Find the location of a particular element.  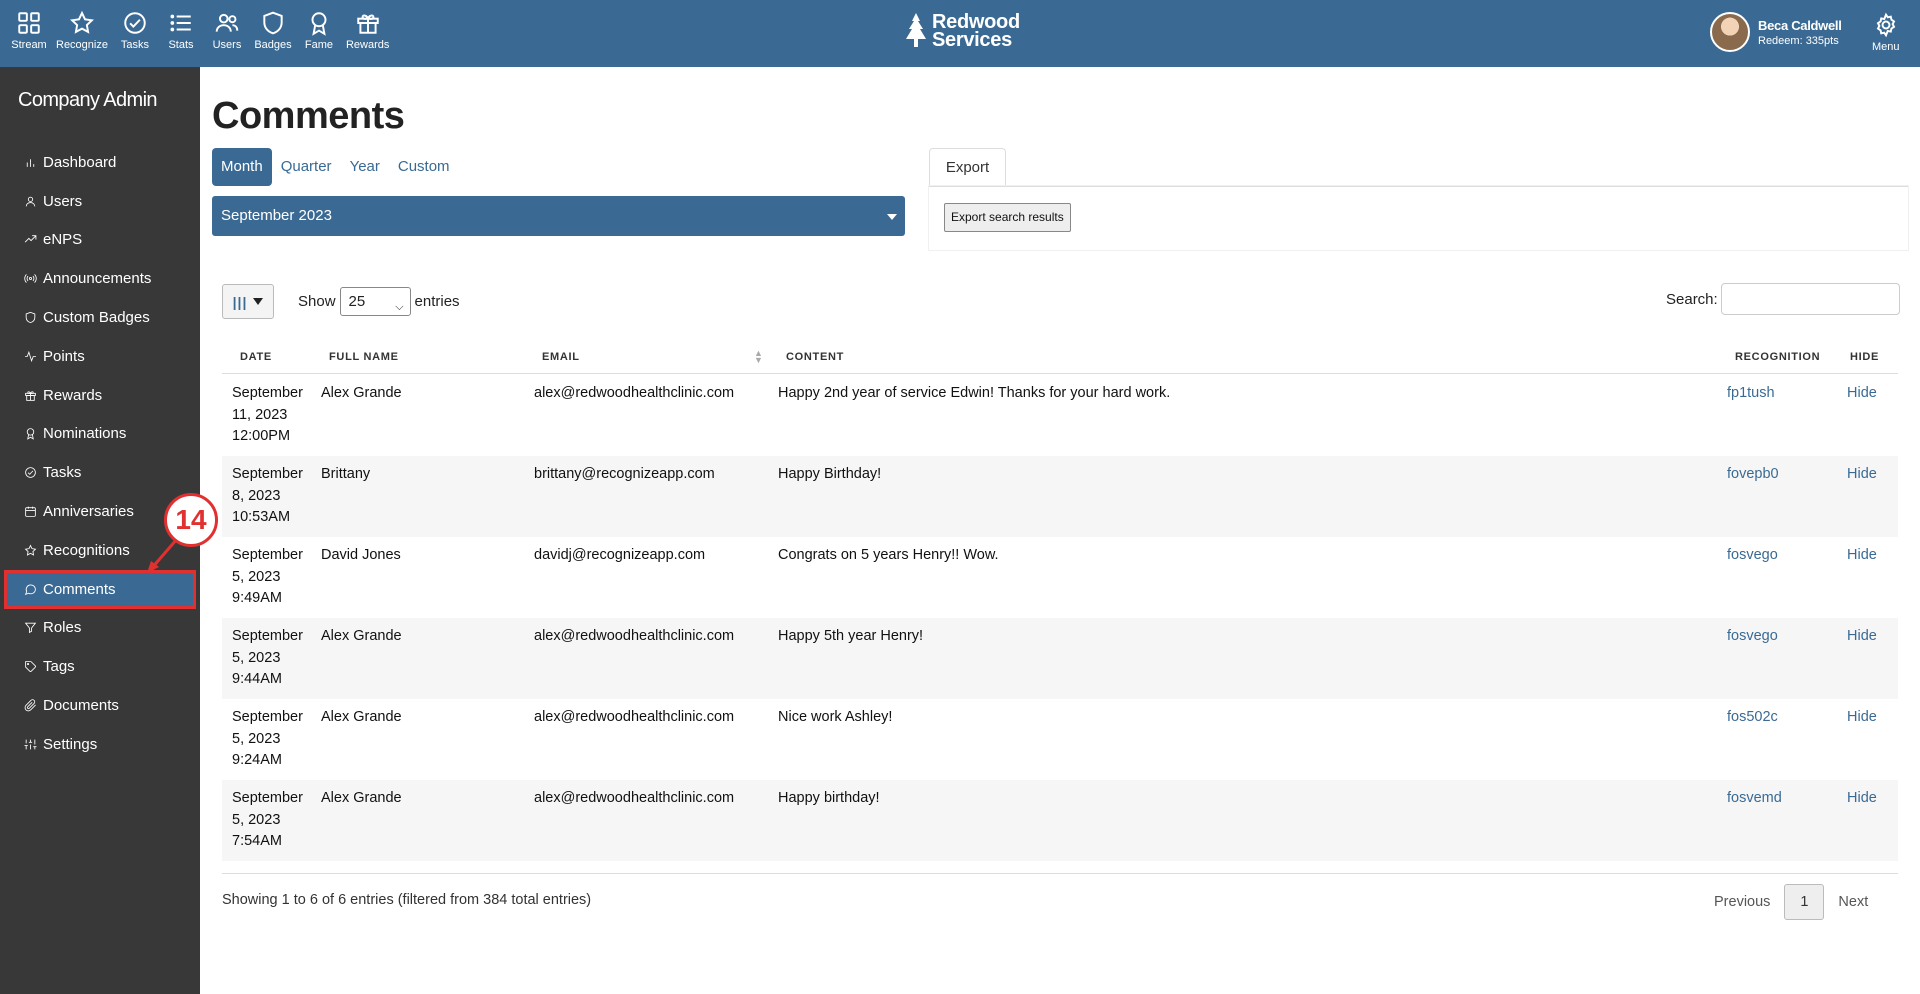

sidebar-item-documents: Documents is located at coordinates (100, 705).